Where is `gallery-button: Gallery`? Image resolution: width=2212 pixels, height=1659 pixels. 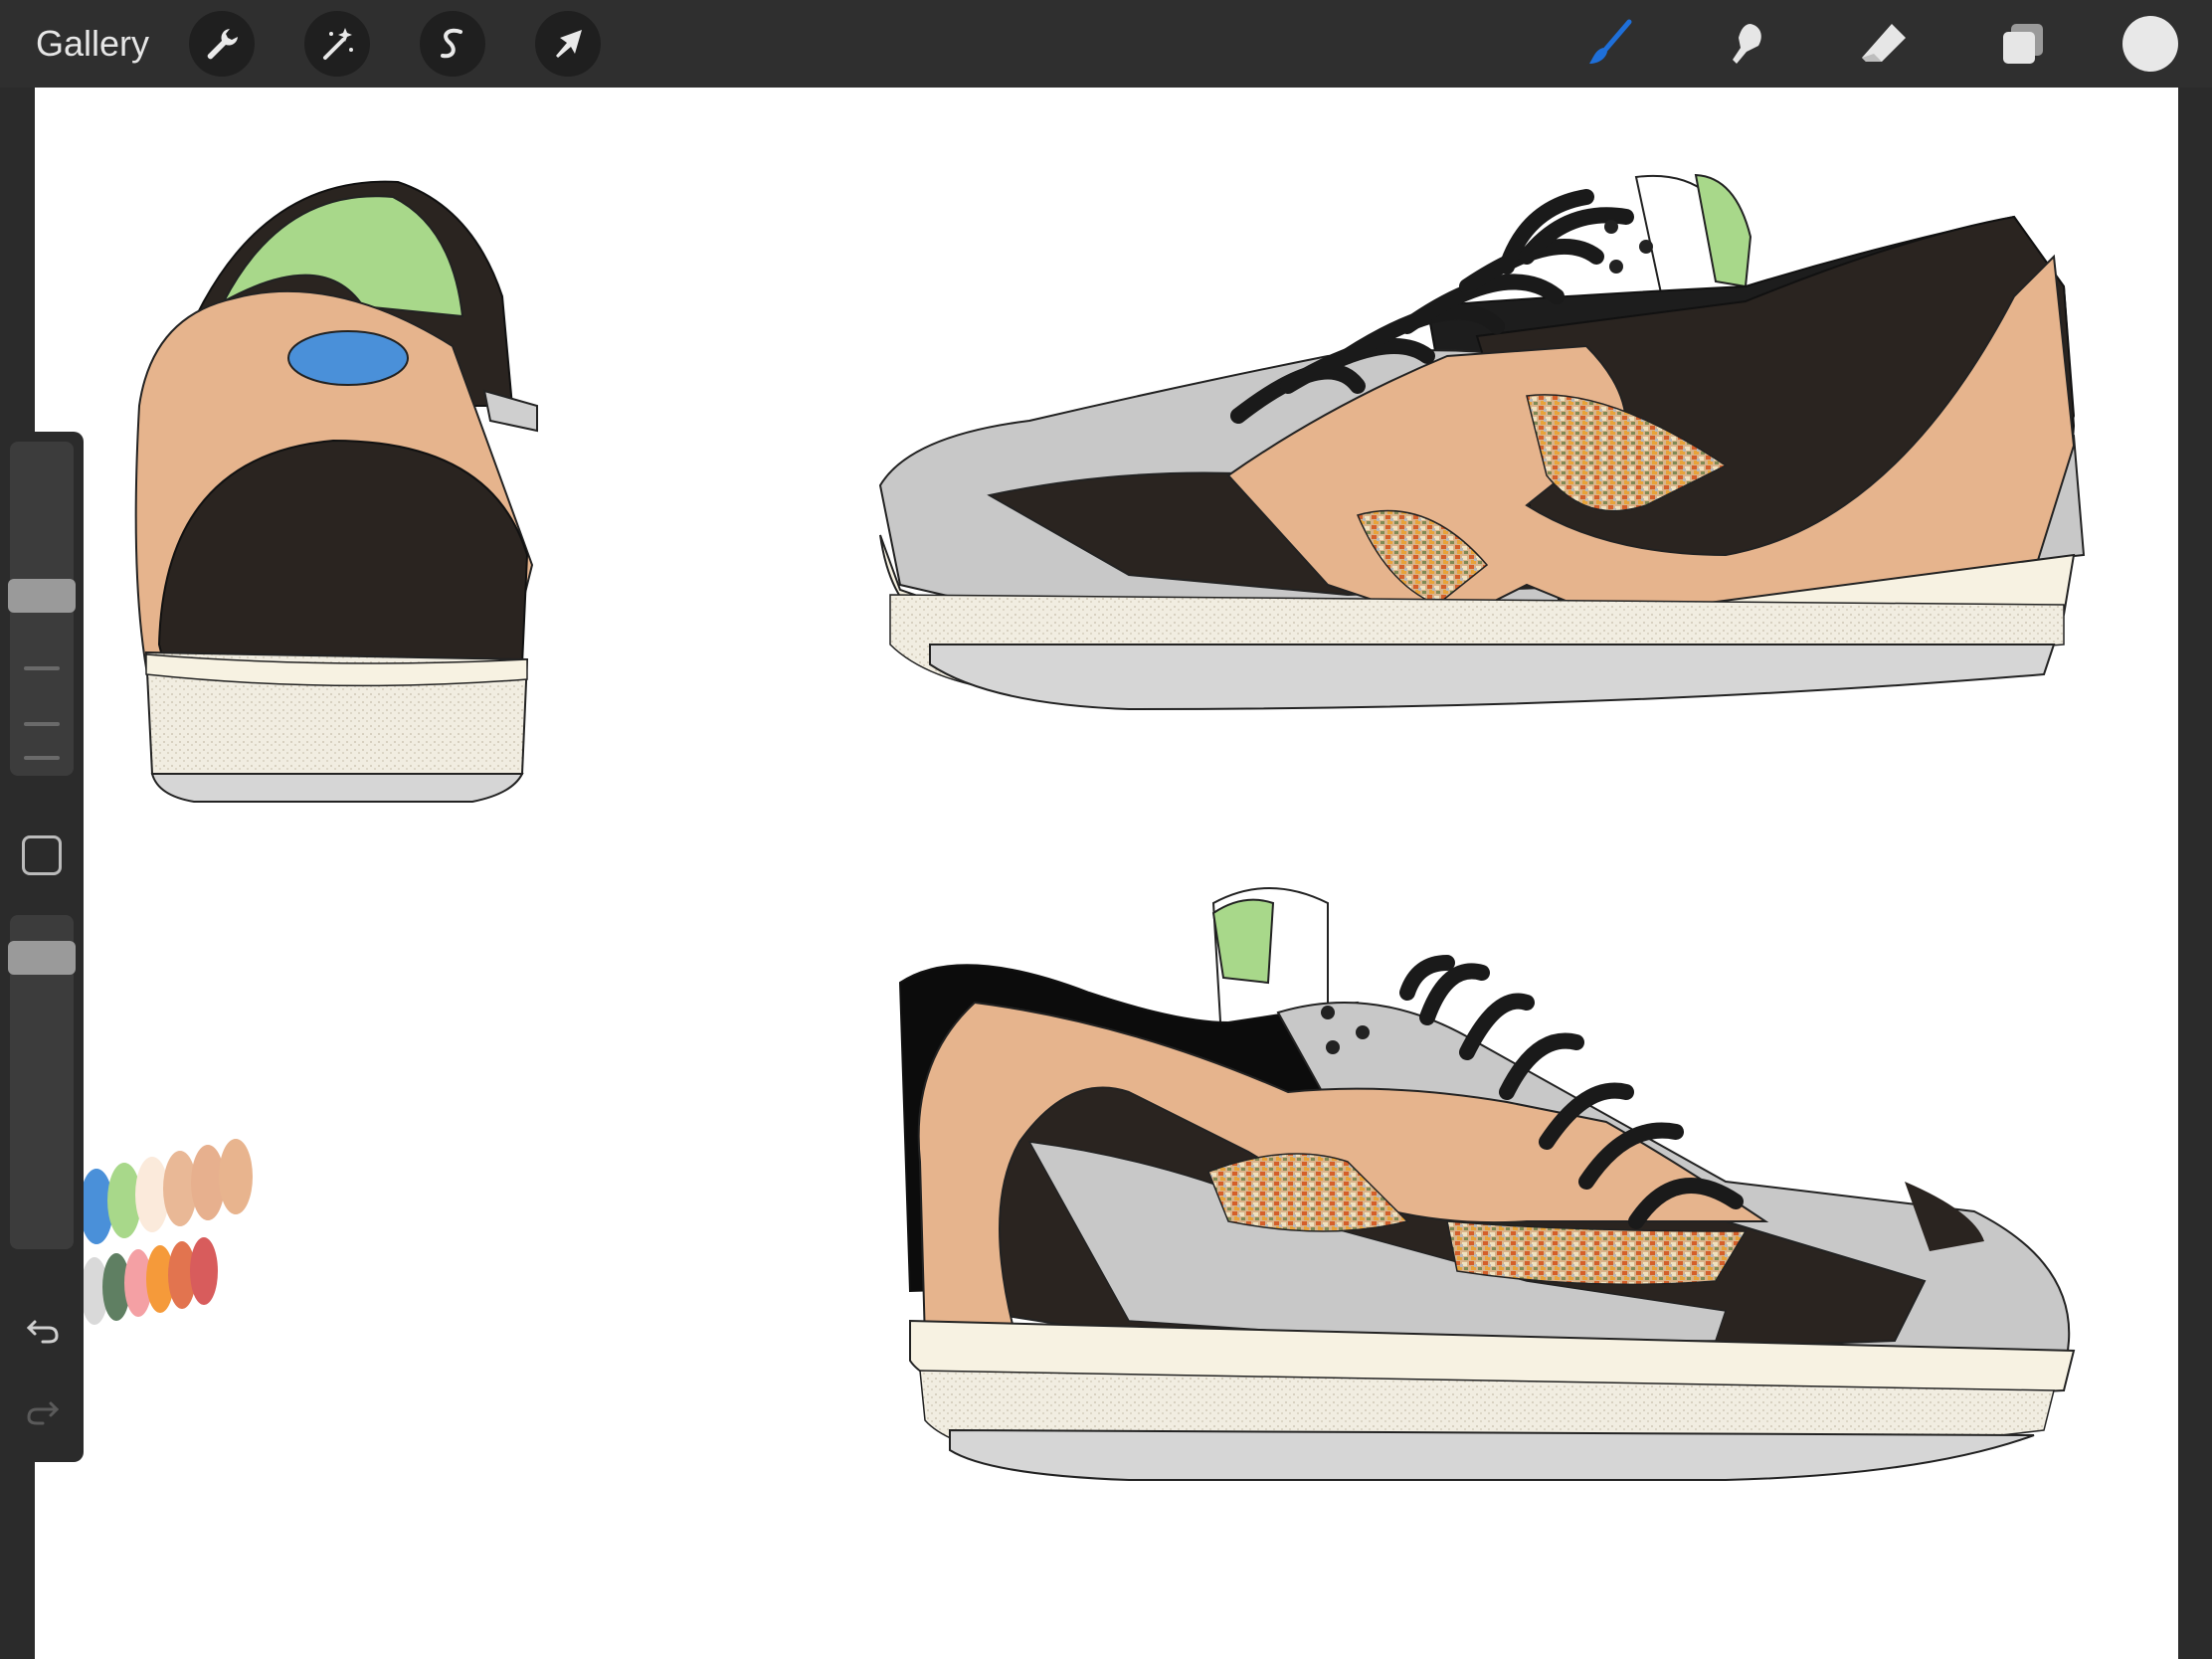 gallery-button: Gallery is located at coordinates (92, 44).